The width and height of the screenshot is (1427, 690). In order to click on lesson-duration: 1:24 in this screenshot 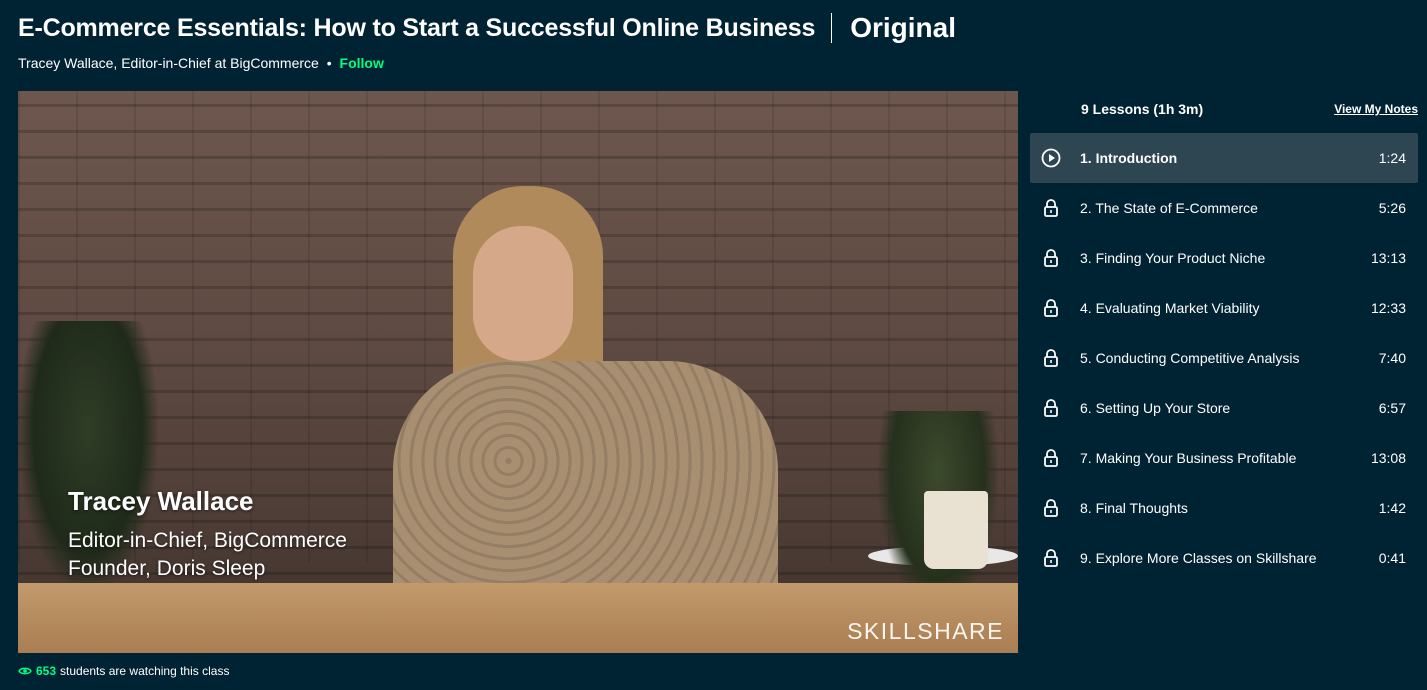, I will do `click(1392, 158)`.